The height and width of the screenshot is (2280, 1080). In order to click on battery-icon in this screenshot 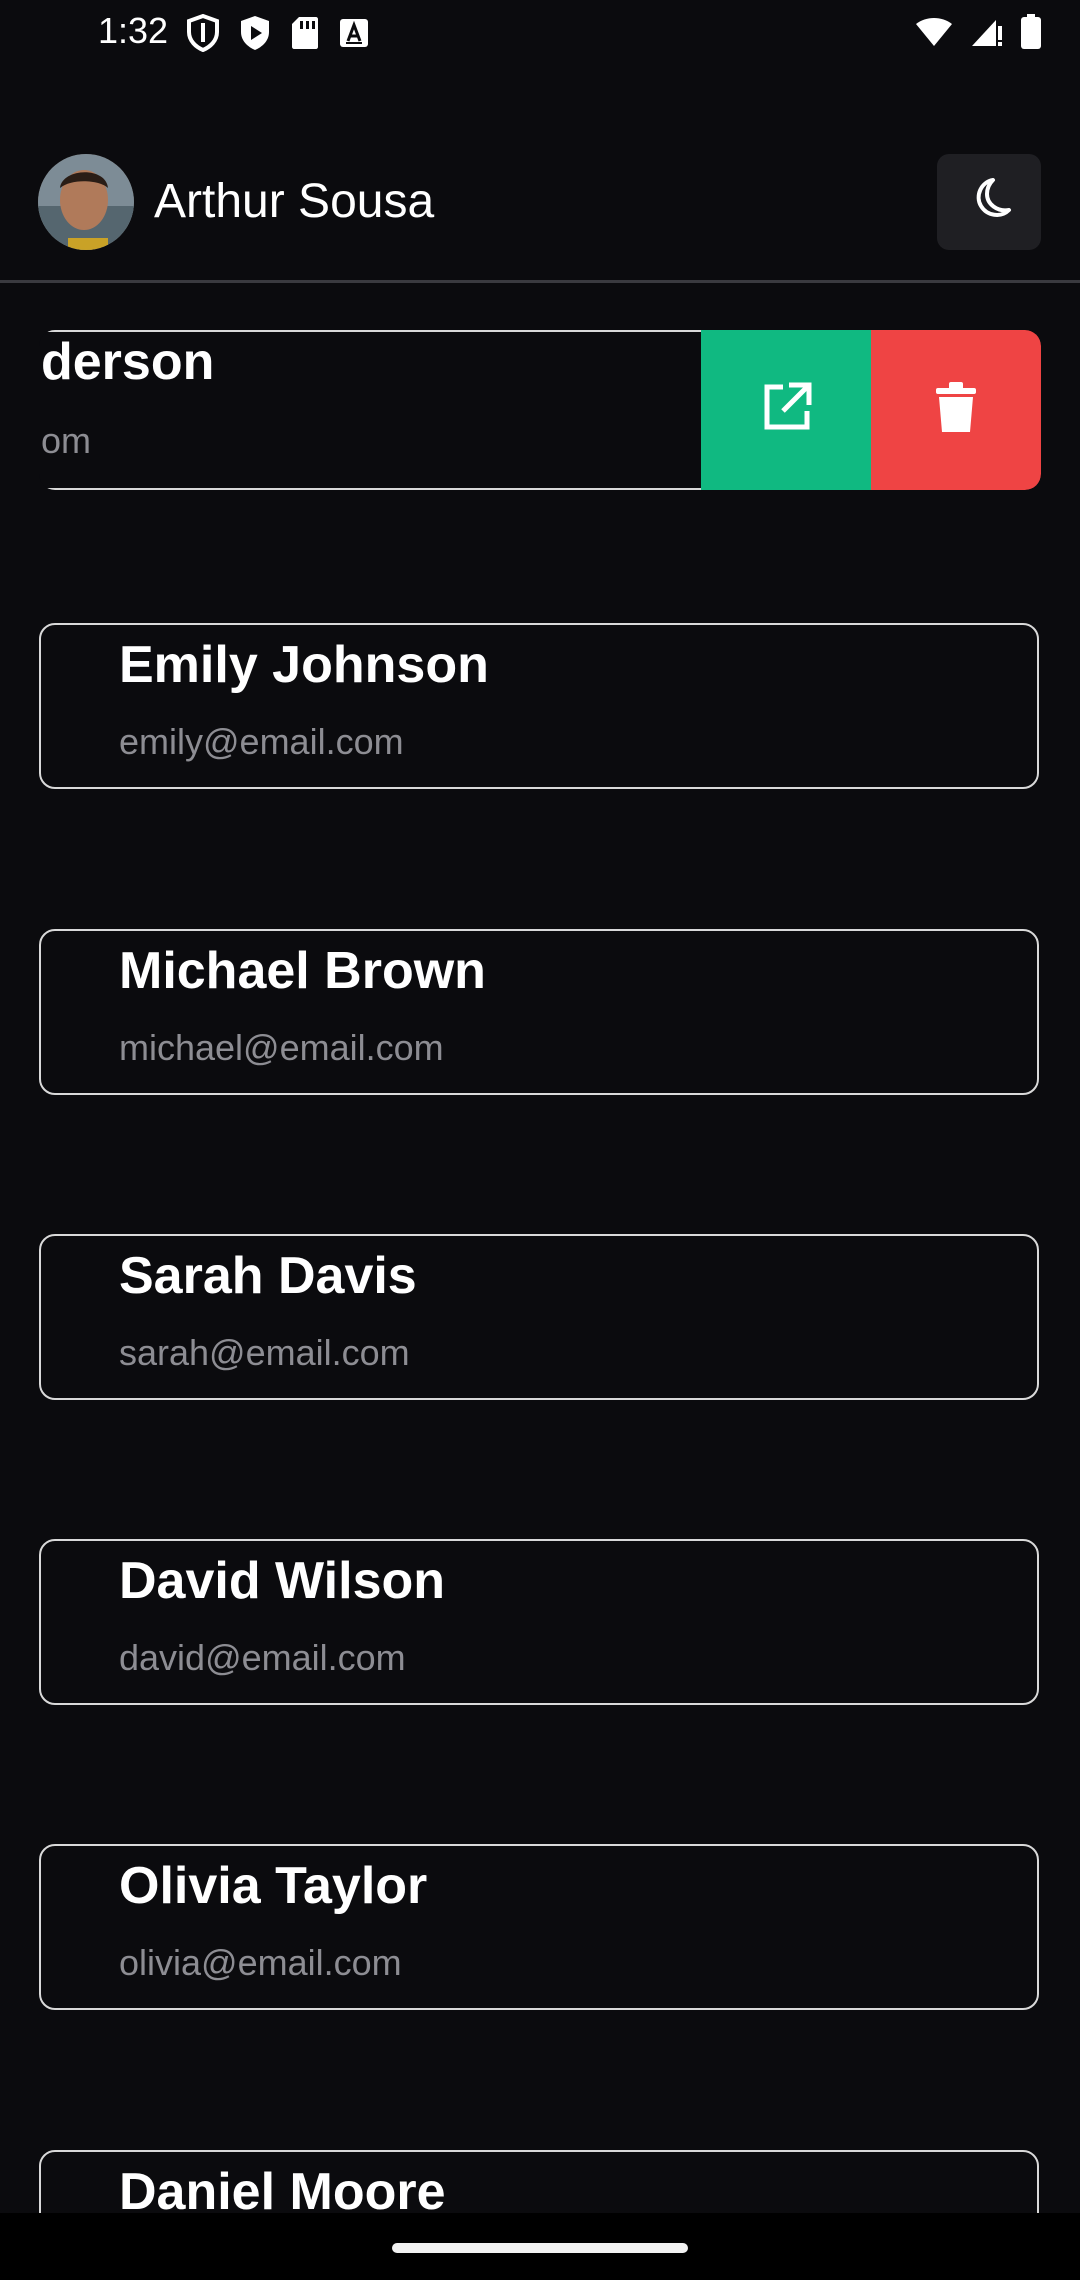, I will do `click(1031, 32)`.